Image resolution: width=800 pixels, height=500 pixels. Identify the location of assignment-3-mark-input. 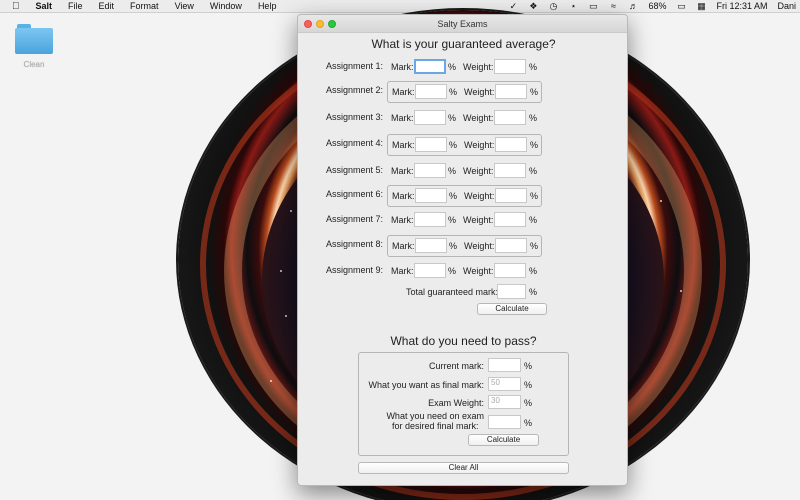
(430, 117).